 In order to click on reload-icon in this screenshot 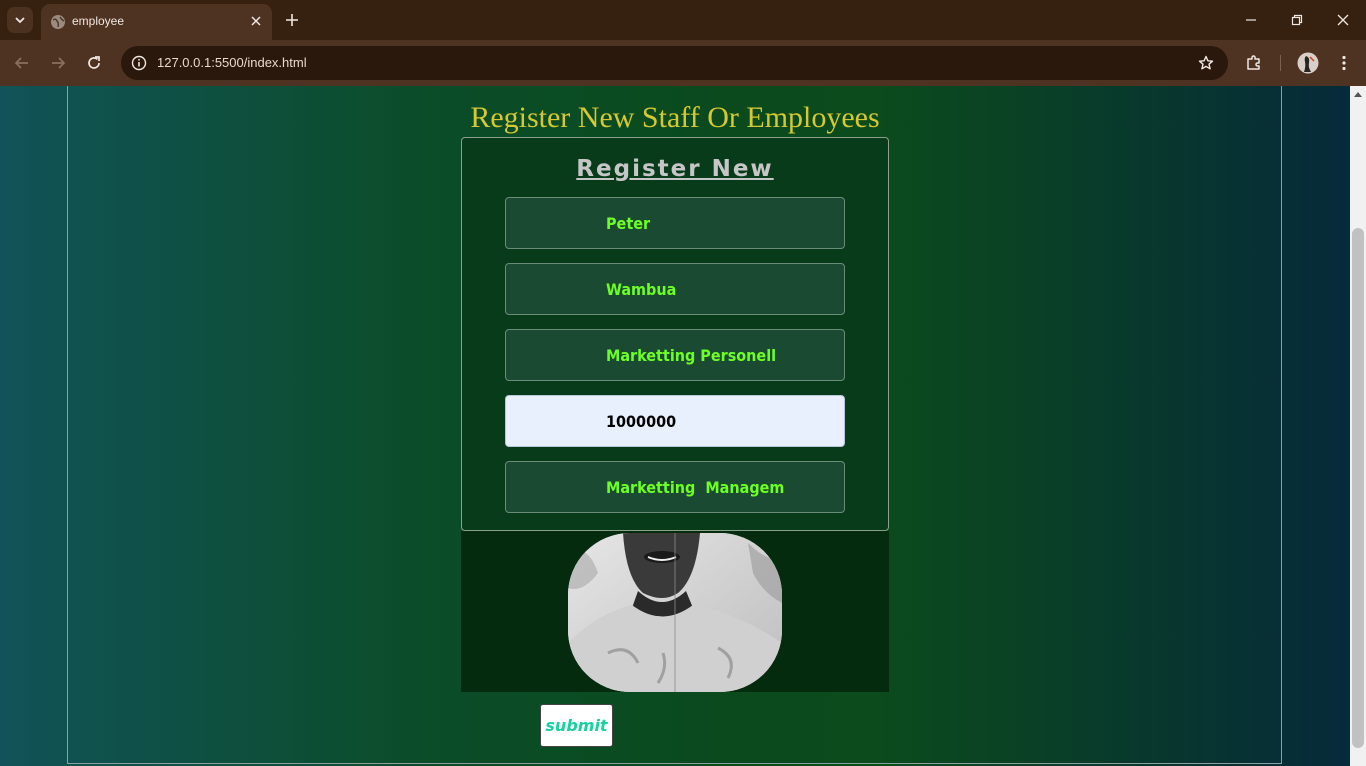, I will do `click(94, 62)`.